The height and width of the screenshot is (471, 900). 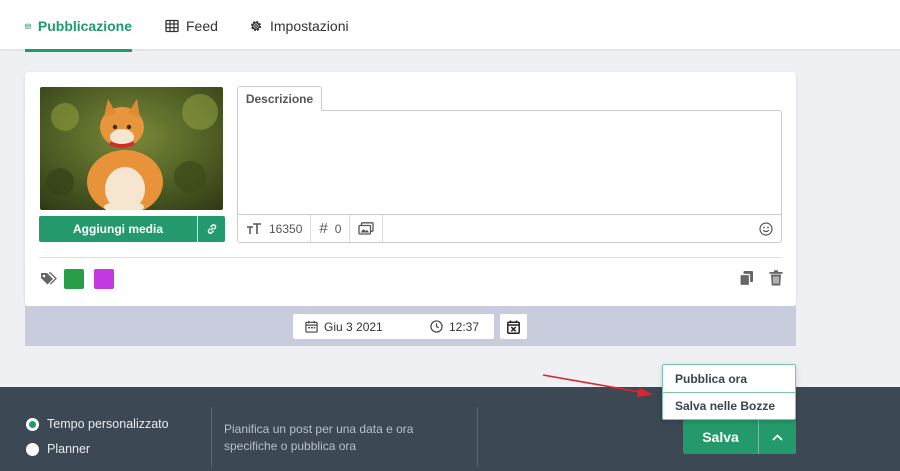 What do you see at coordinates (464, 326) in the screenshot?
I see `time-value: 12:37` at bounding box center [464, 326].